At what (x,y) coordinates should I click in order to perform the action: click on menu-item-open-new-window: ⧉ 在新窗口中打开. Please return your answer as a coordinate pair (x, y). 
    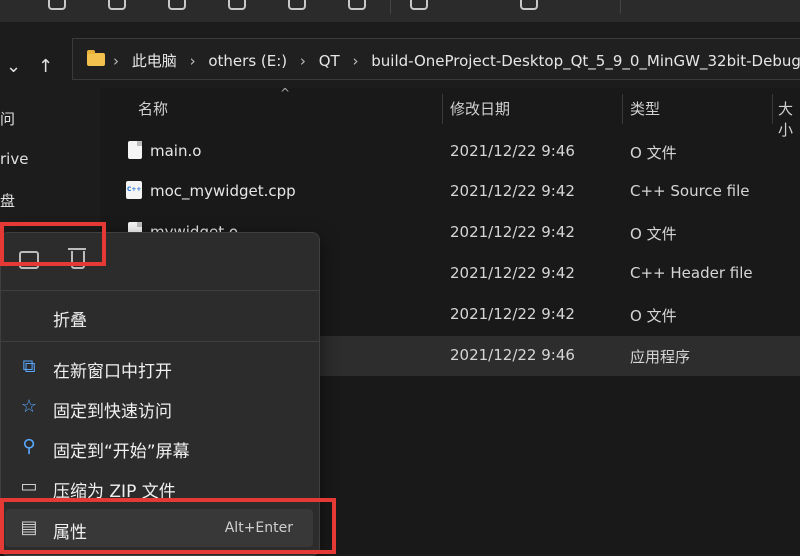
    Looking at the image, I should click on (160, 367).